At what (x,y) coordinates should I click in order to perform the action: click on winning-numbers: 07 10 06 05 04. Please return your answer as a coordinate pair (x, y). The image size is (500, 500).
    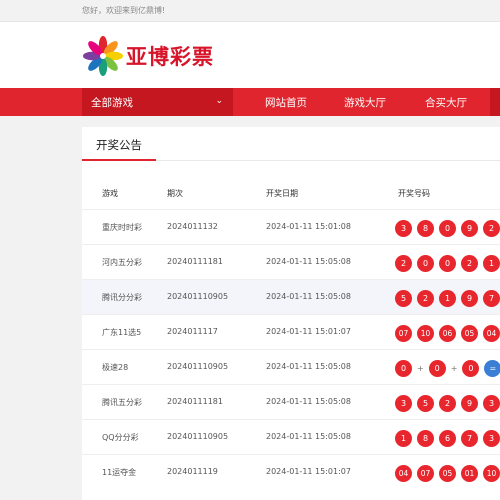
    Looking at the image, I should click on (447, 333).